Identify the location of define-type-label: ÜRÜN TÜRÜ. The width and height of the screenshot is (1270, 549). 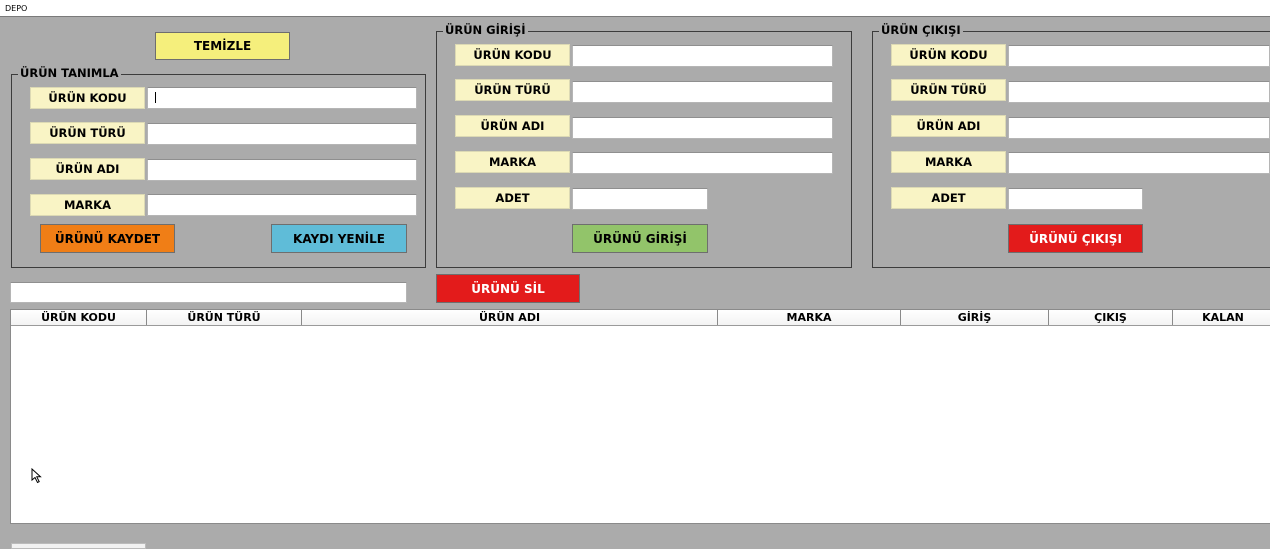
(87, 133).